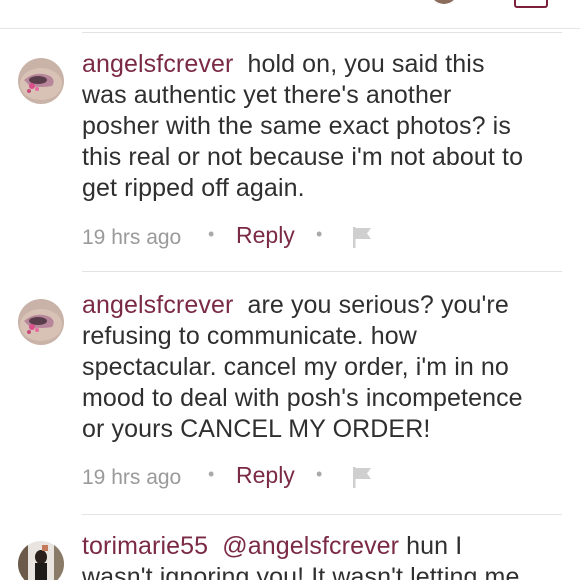 This screenshot has width=580, height=580. Describe the element at coordinates (444, 2) in the screenshot. I see `user-avatar` at that location.